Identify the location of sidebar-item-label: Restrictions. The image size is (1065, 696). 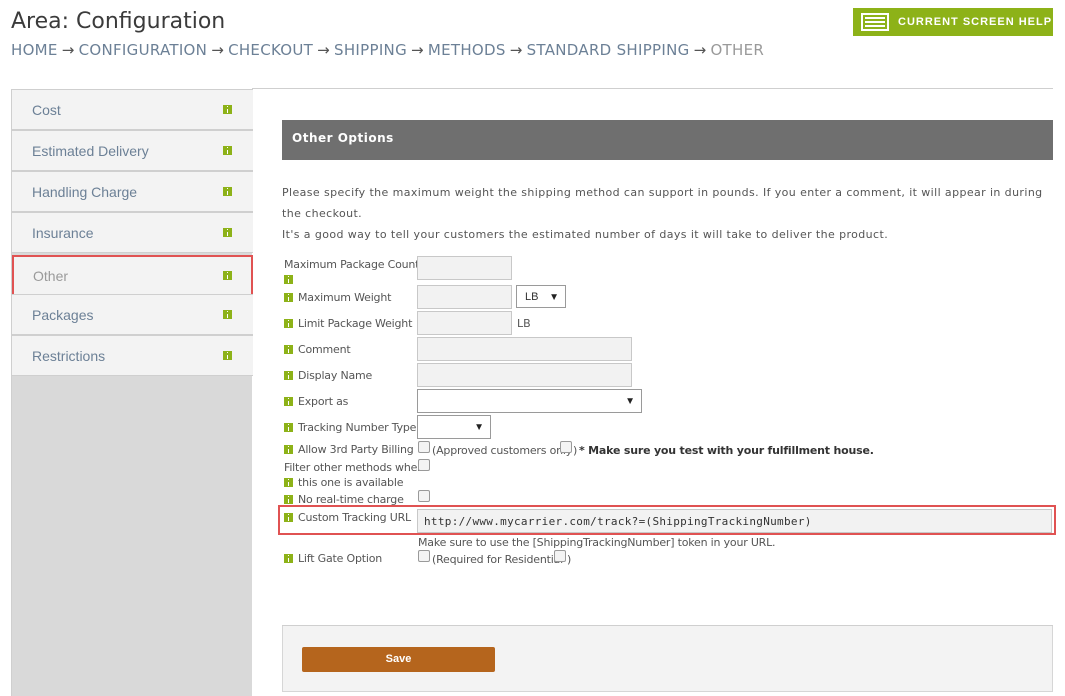
(69, 355).